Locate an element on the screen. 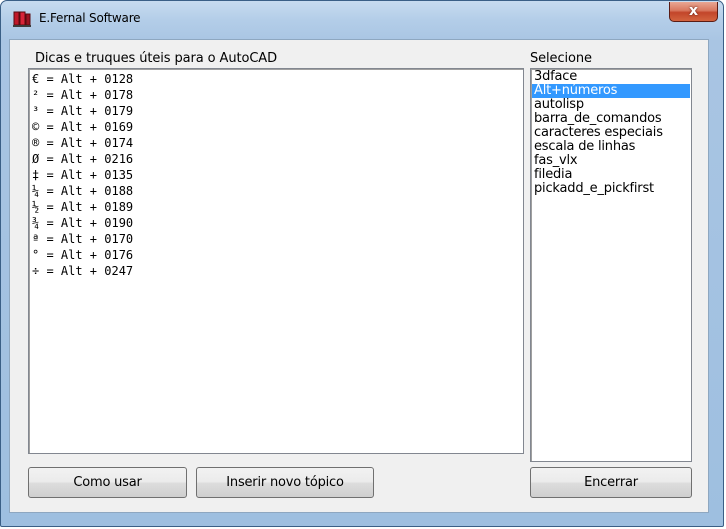 The height and width of the screenshot is (529, 726). list-item: escala de linhas is located at coordinates (611, 147).